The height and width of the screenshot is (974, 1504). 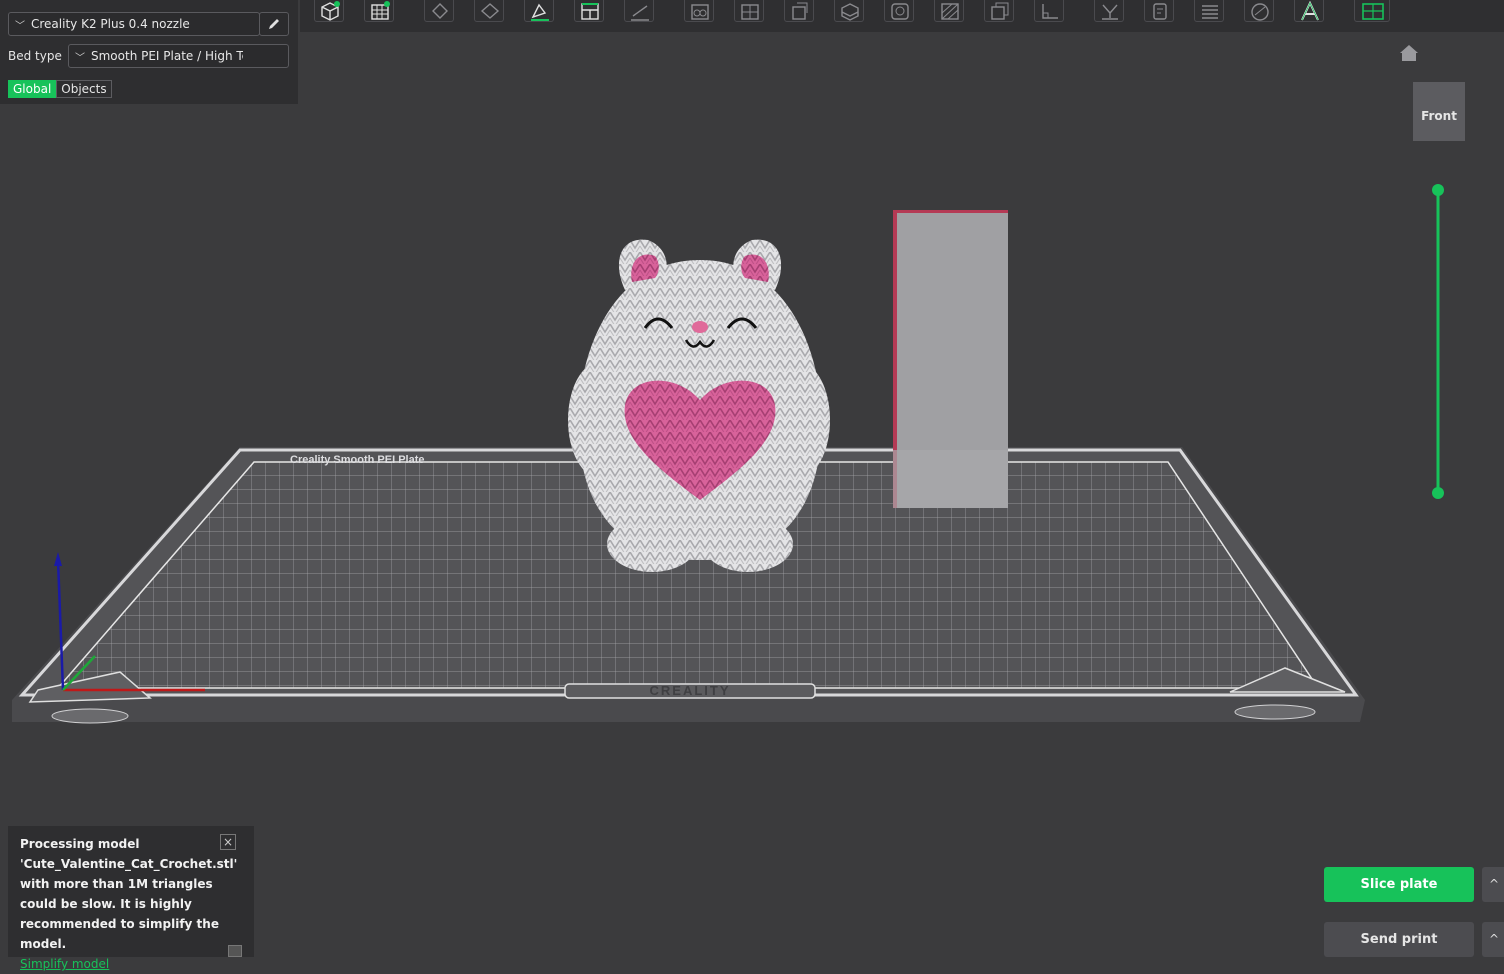 I want to click on simplify-model-link: Simplify model, so click(x=64, y=964).